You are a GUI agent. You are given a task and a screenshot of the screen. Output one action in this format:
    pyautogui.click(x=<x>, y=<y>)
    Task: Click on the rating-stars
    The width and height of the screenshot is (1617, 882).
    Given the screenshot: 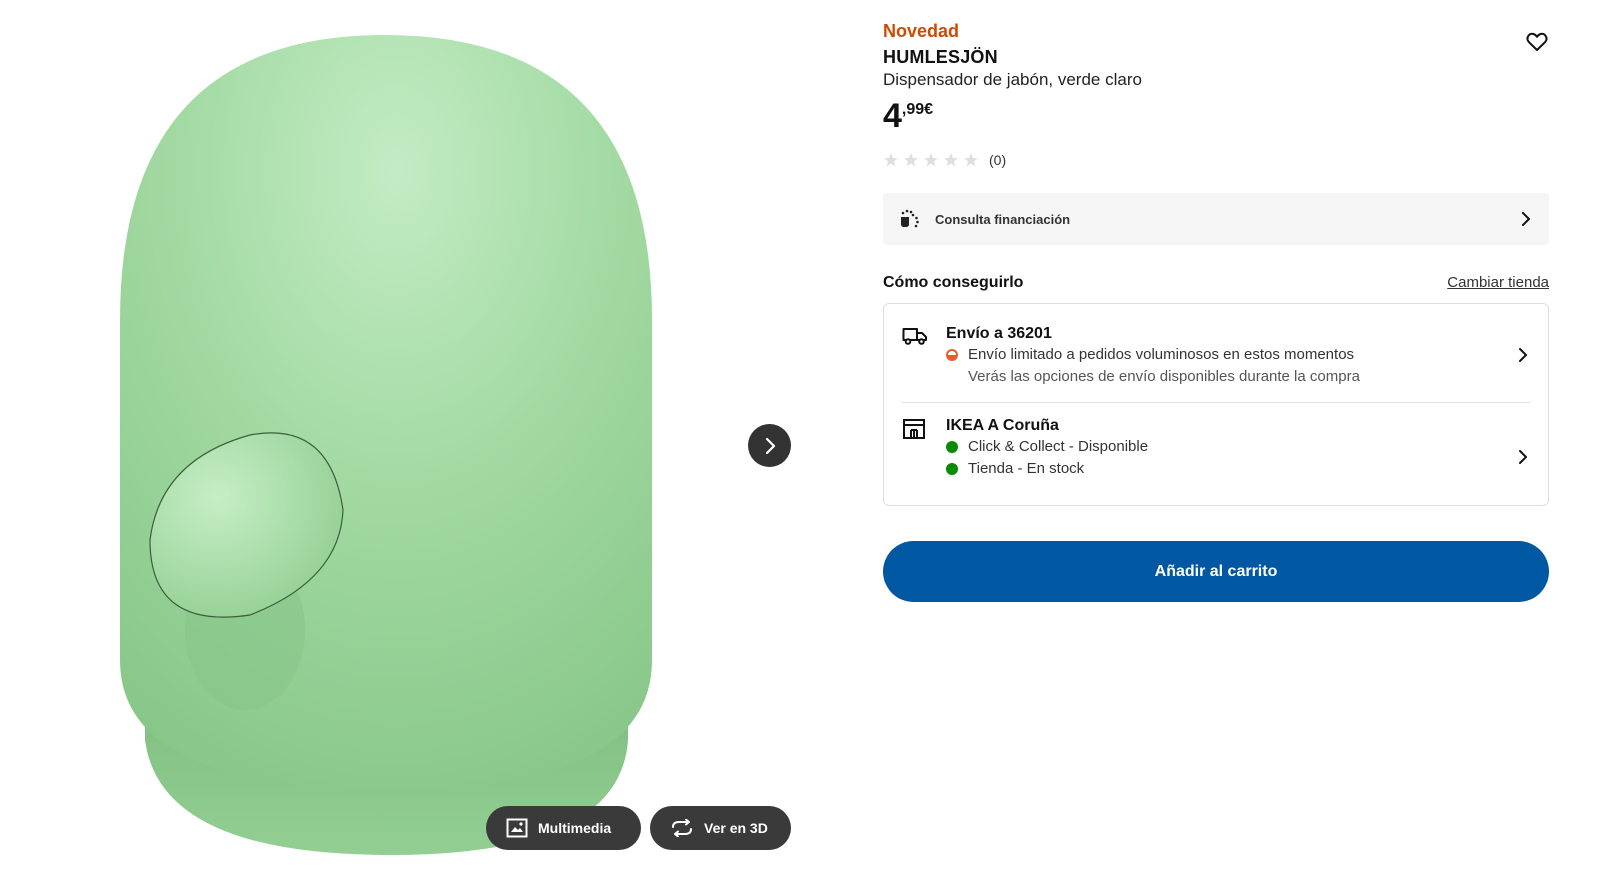 What is the action you would take?
    pyautogui.click(x=931, y=160)
    